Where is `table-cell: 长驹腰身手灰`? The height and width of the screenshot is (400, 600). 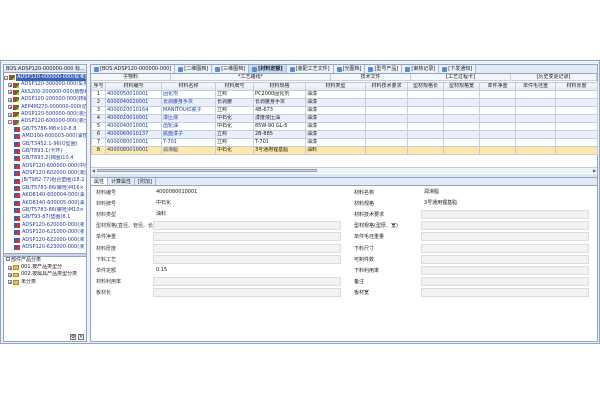 table-cell: 长驹腰身手灰 is located at coordinates (279, 102).